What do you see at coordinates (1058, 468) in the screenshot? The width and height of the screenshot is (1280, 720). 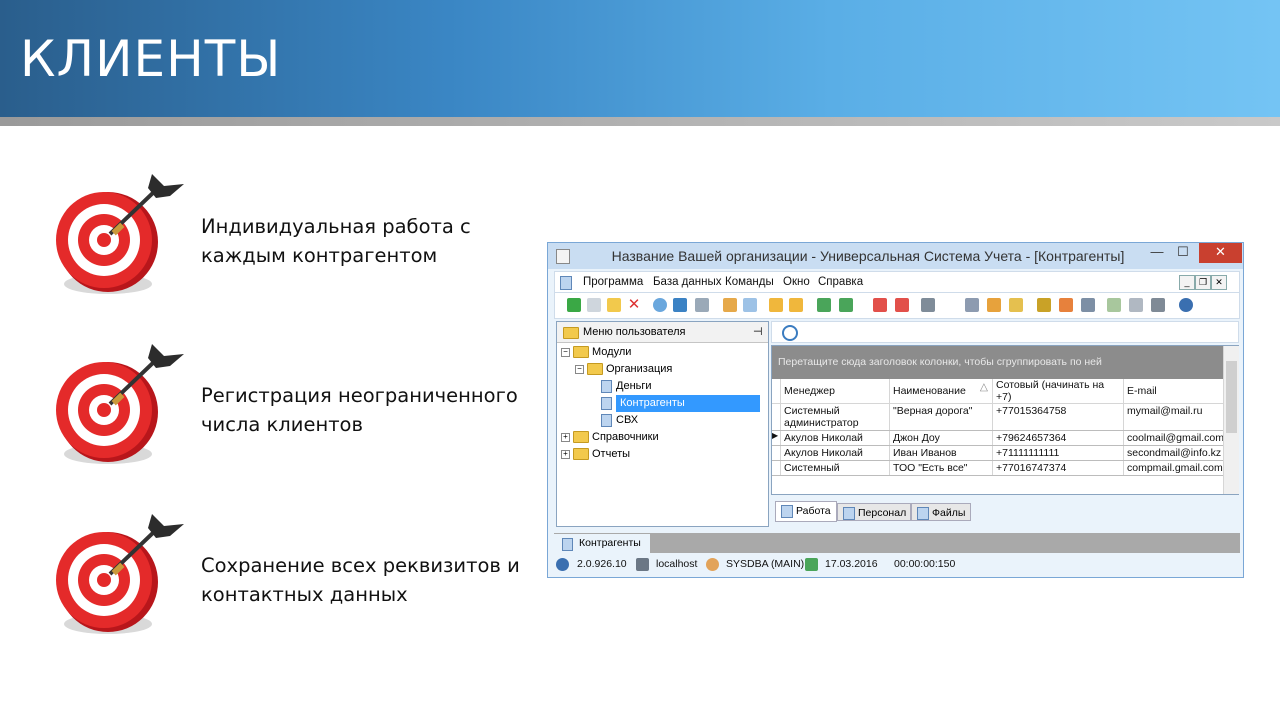 I see `cell-phone: +77016747374` at bounding box center [1058, 468].